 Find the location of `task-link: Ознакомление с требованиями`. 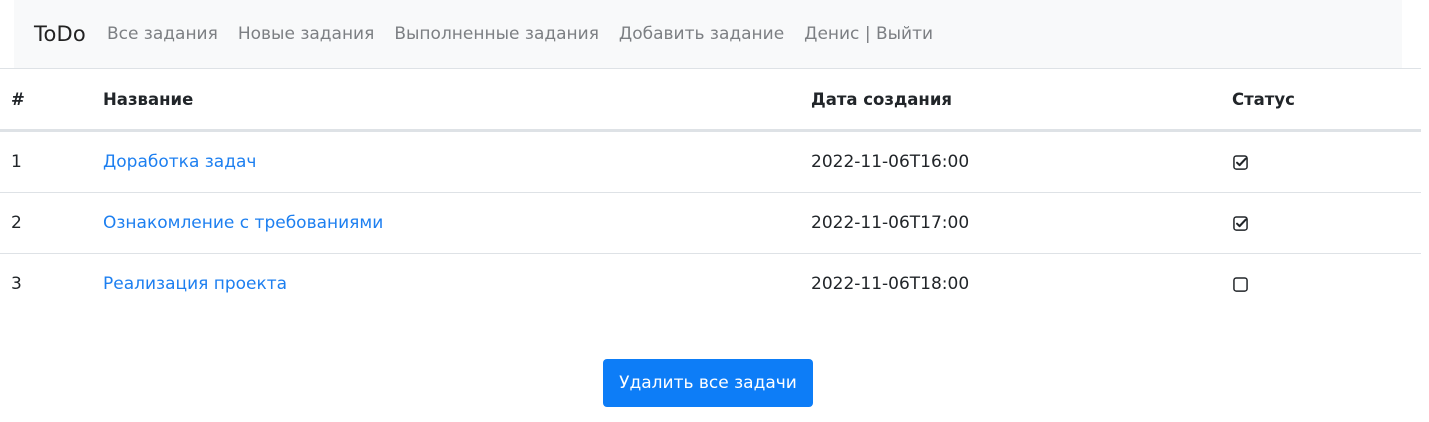

task-link: Ознакомление с требованиями is located at coordinates (243, 223).